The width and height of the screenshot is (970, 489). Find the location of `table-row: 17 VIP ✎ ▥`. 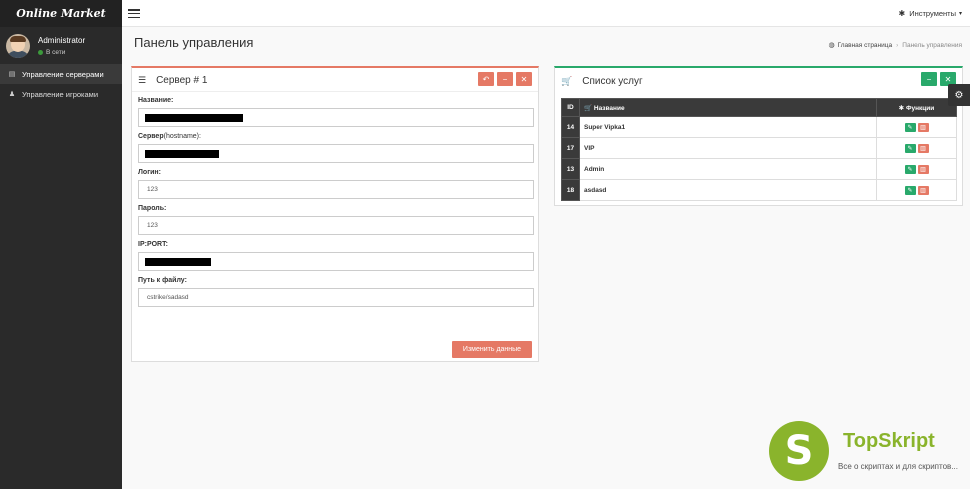

table-row: 17 VIP ✎ ▥ is located at coordinates (759, 148).